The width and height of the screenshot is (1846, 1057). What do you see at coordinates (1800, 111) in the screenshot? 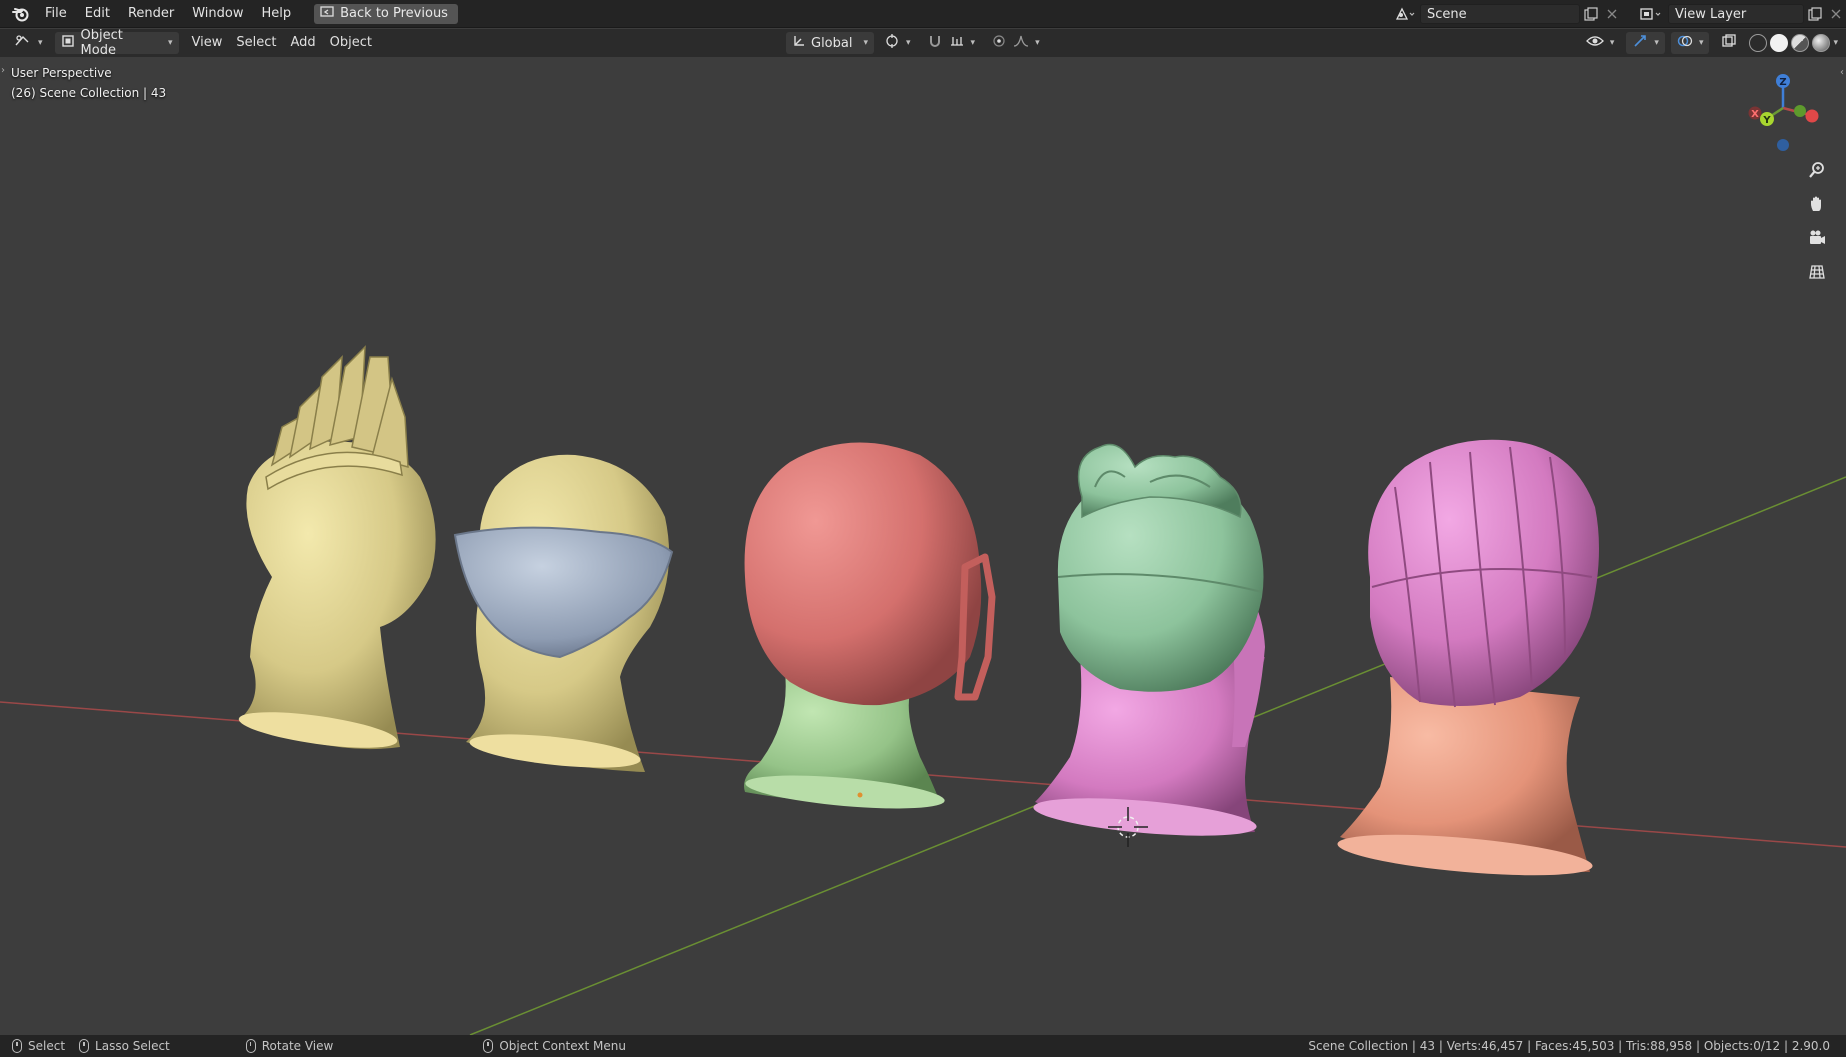
I see `gizmo-neg-y-handle` at bounding box center [1800, 111].